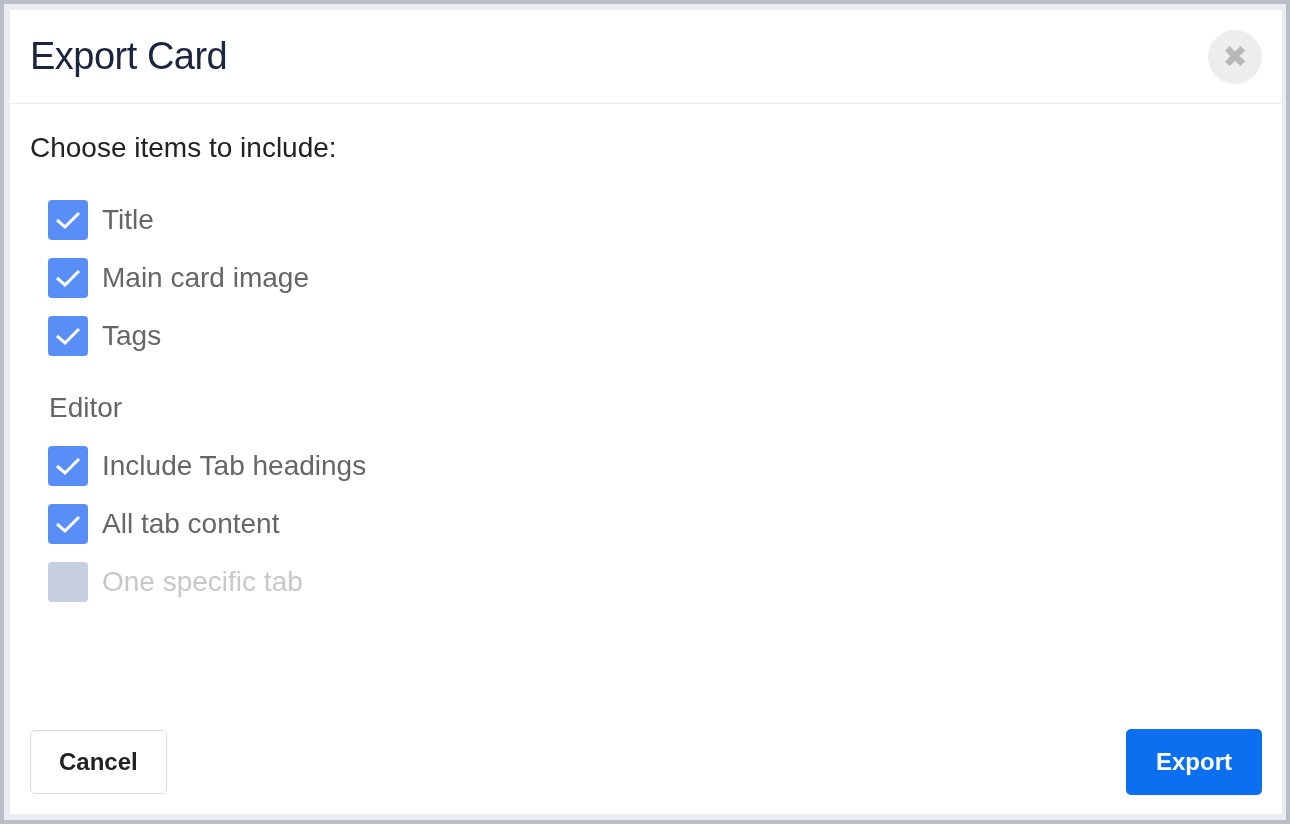 Image resolution: width=1290 pixels, height=824 pixels. I want to click on checkbox-label: Tags, so click(132, 336).